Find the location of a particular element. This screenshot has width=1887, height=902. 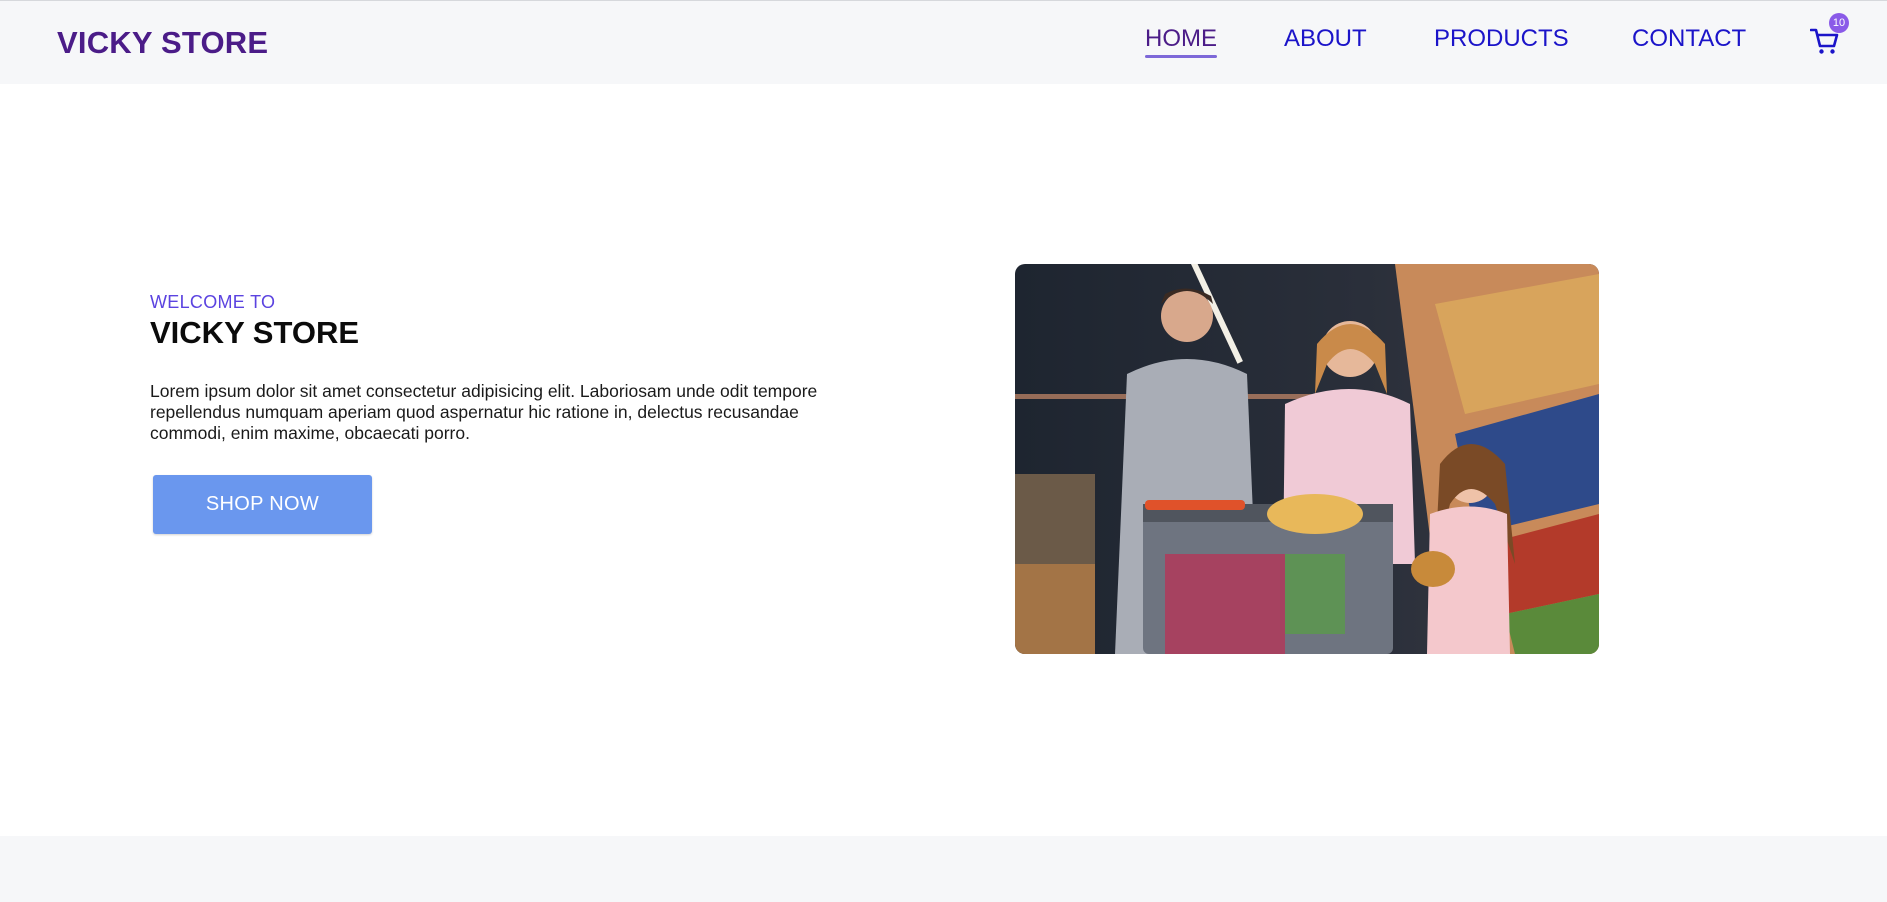

active-underline is located at coordinates (1181, 56).